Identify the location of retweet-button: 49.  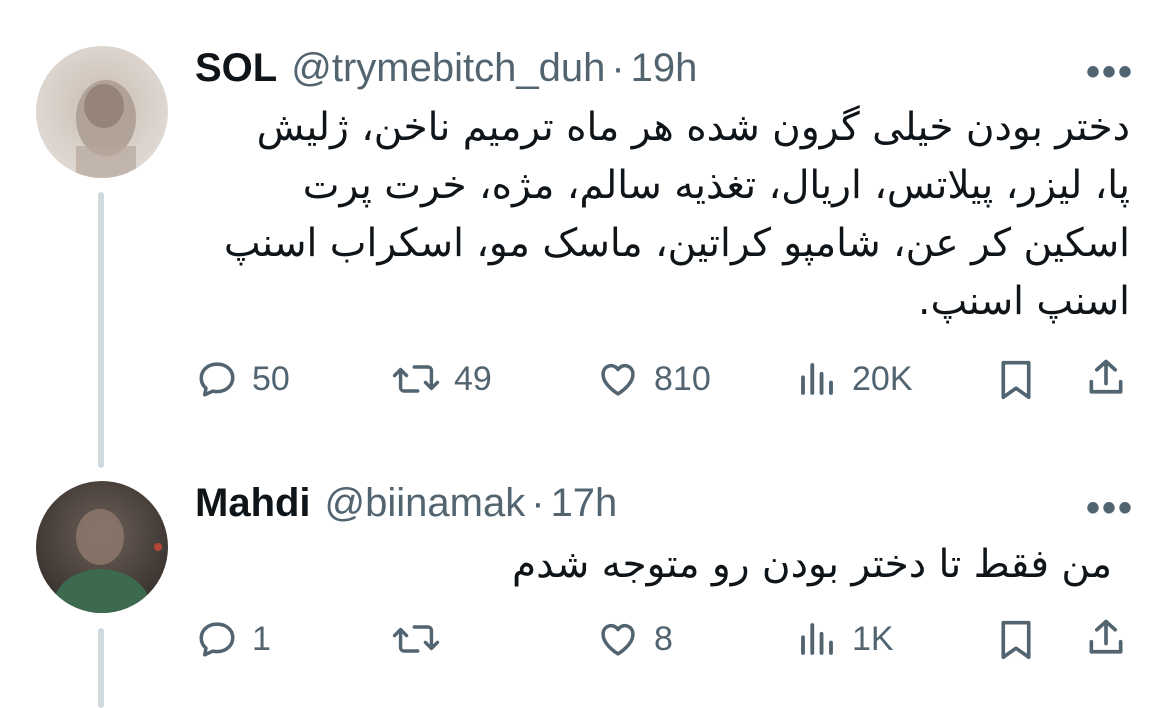
(442, 379).